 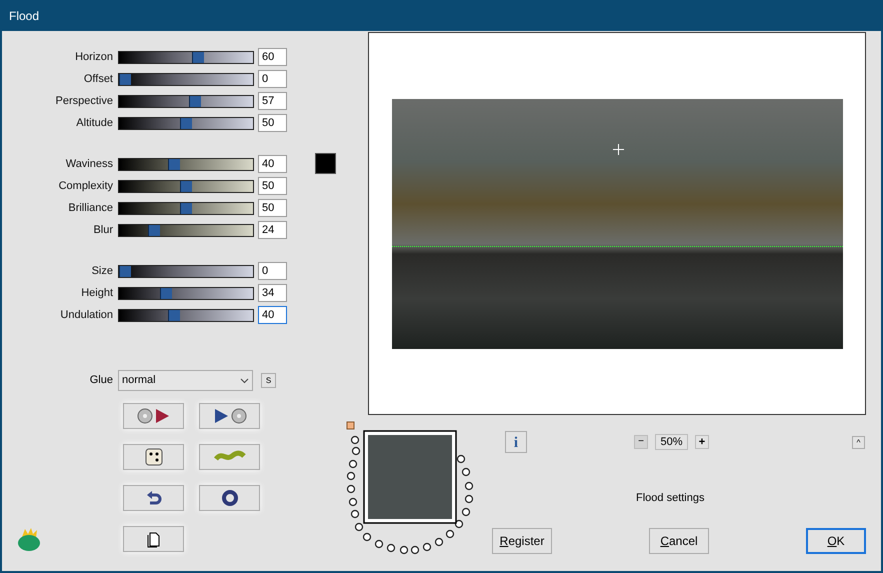 I want to click on zoom-level: 50%, so click(x=671, y=442).